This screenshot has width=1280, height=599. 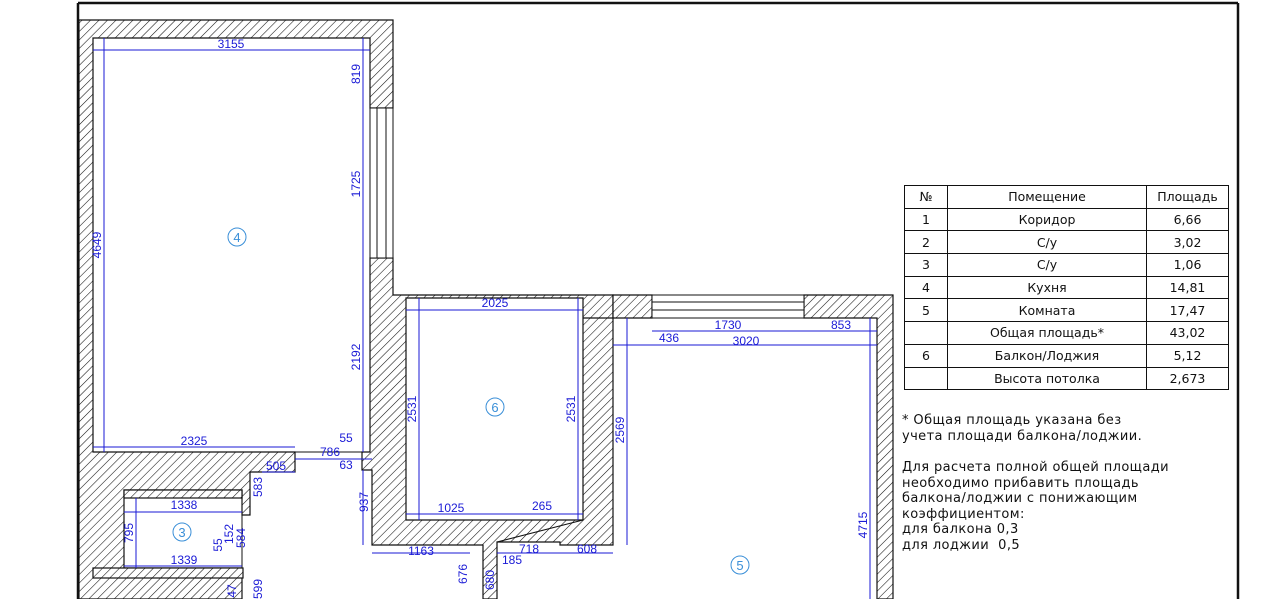 I want to click on dim-1339: 1339, so click(x=184, y=560).